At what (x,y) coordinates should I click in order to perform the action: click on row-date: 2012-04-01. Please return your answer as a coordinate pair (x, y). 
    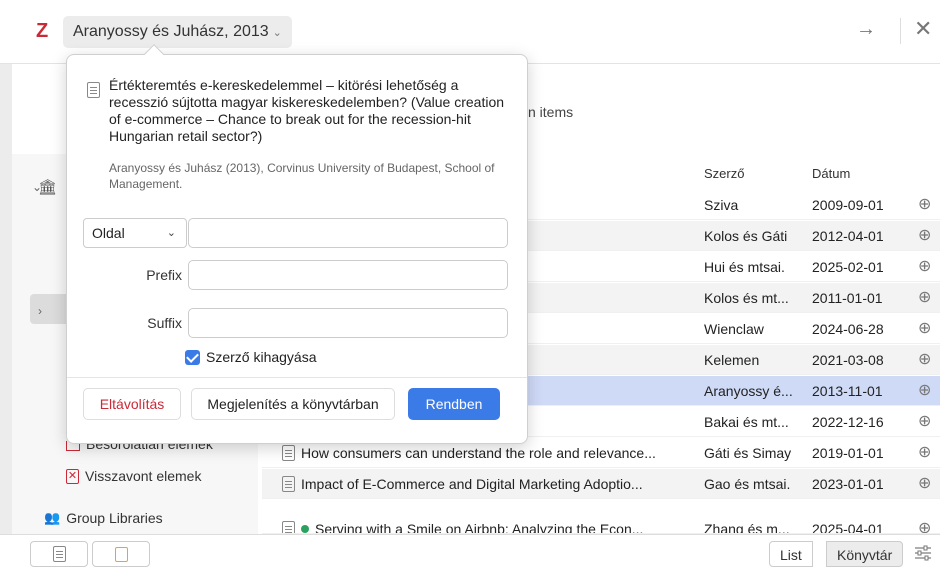
    Looking at the image, I should click on (848, 236).